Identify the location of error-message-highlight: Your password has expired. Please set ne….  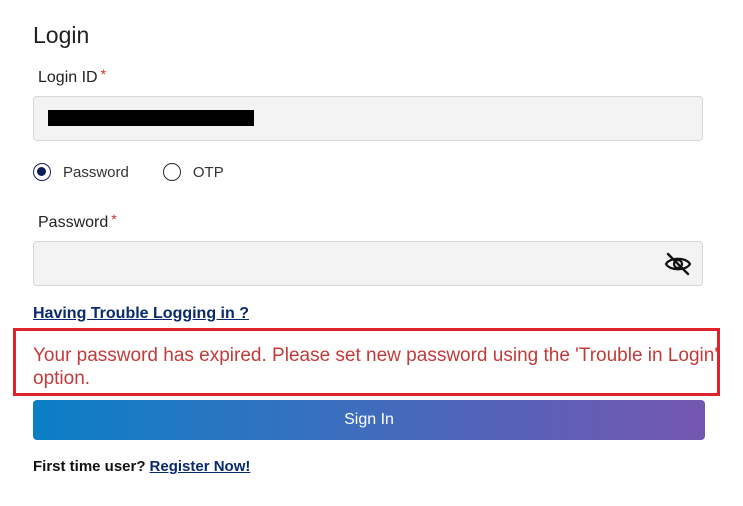
(366, 362).